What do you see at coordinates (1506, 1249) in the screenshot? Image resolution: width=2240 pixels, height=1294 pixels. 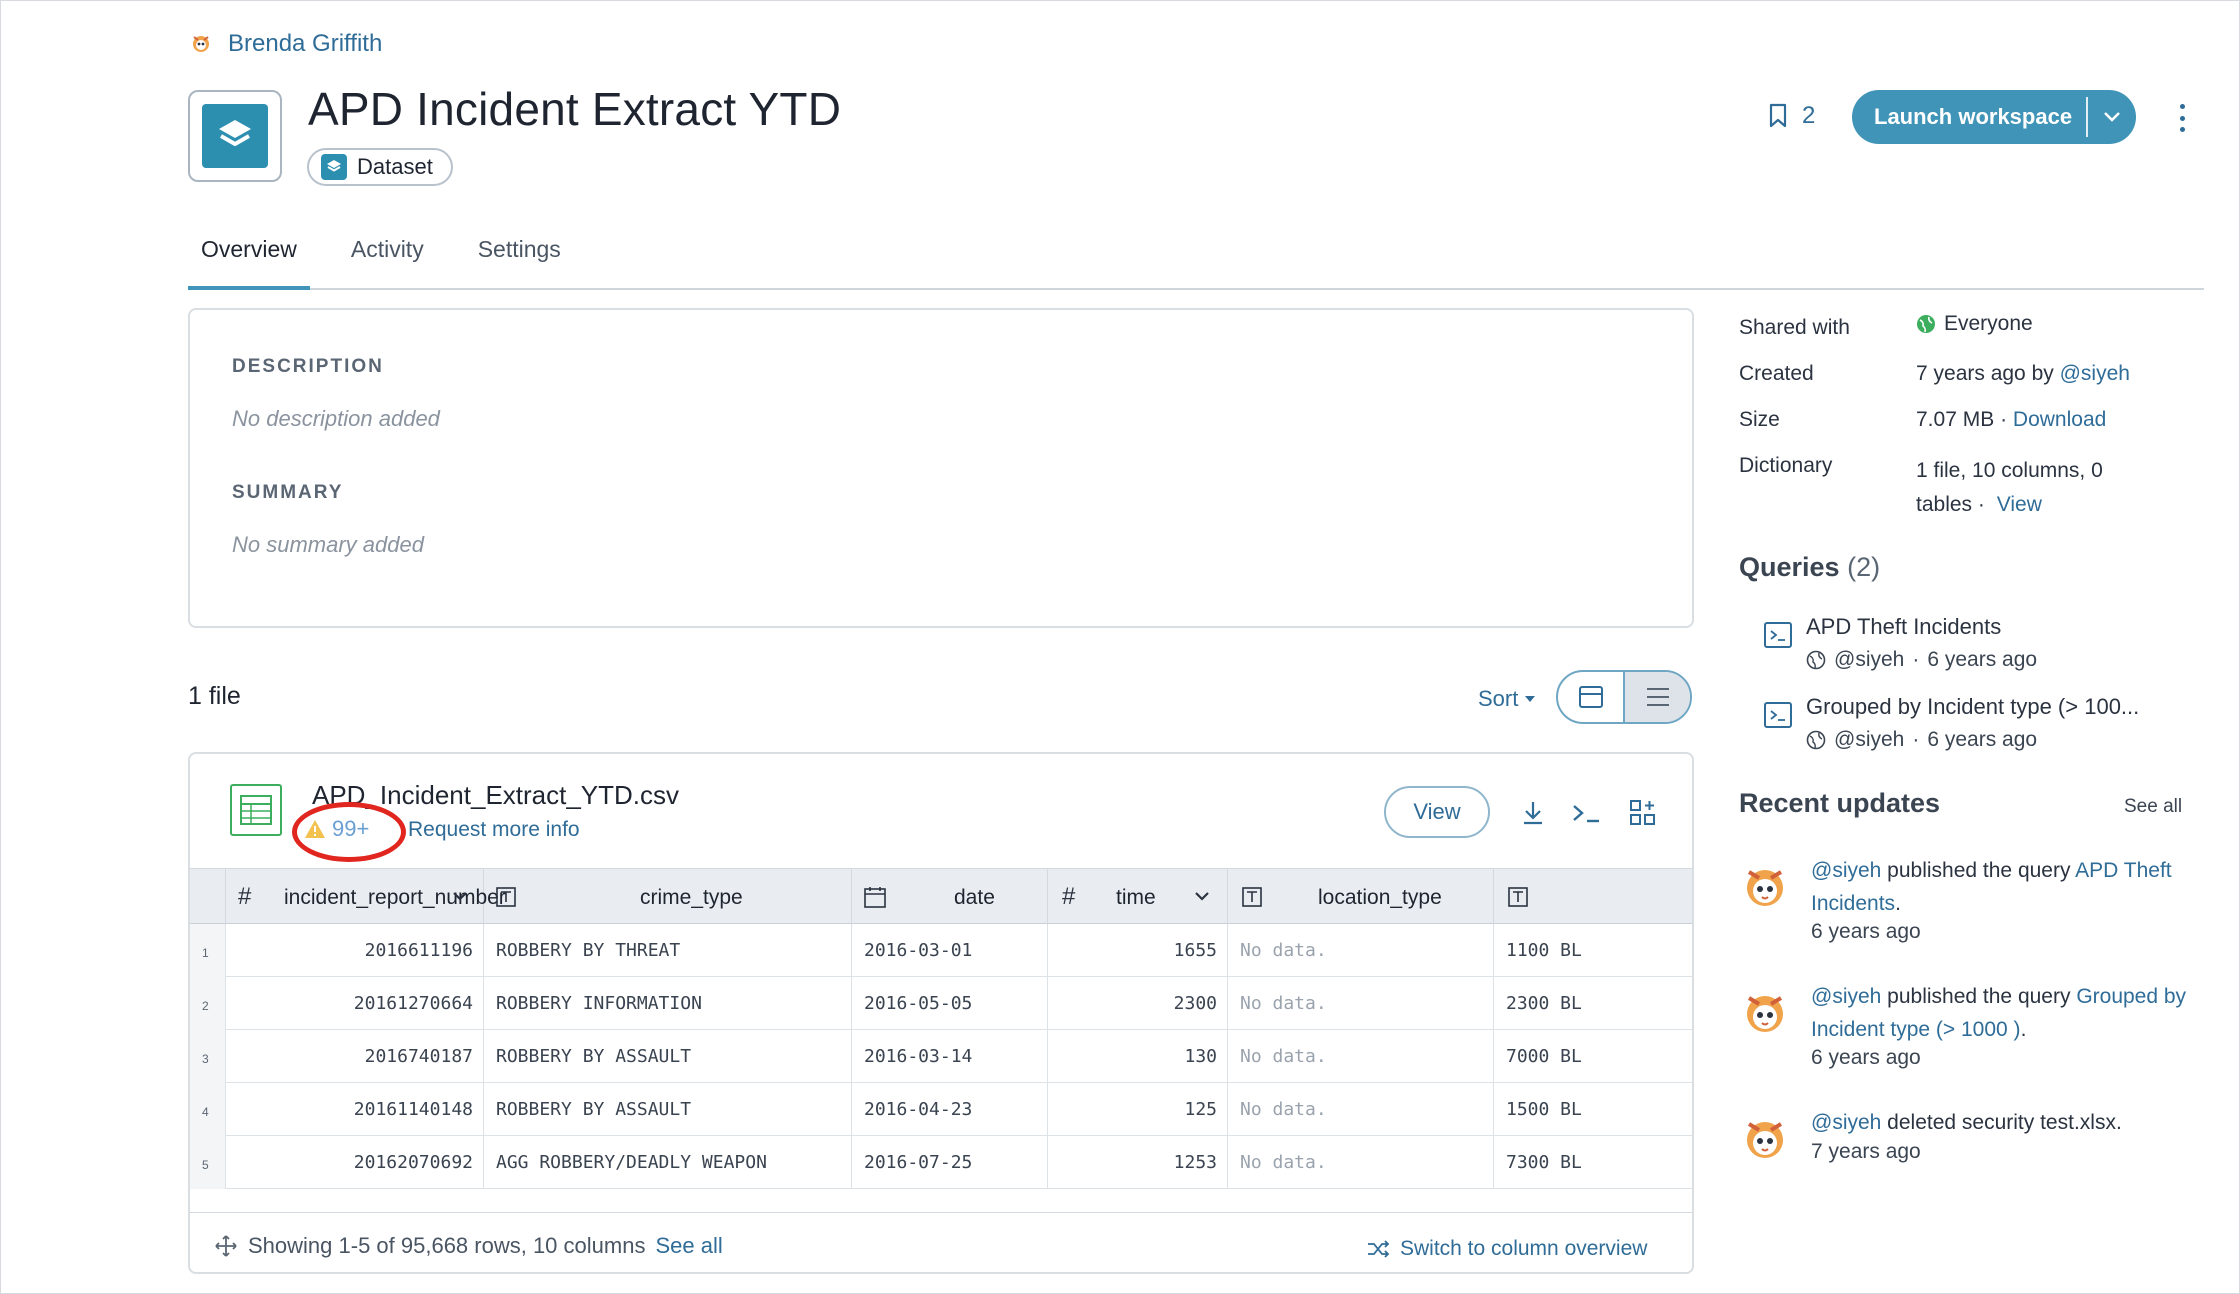 I see `switch-to-column-overview-link: Switch to column overview` at bounding box center [1506, 1249].